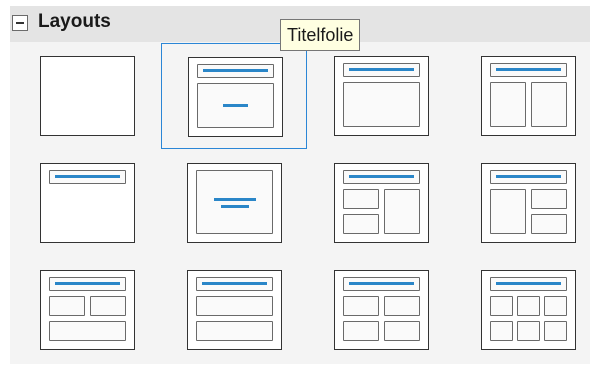 The width and height of the screenshot is (594, 370). I want to click on title-two-content-over-content-layout-icon, so click(87, 310).